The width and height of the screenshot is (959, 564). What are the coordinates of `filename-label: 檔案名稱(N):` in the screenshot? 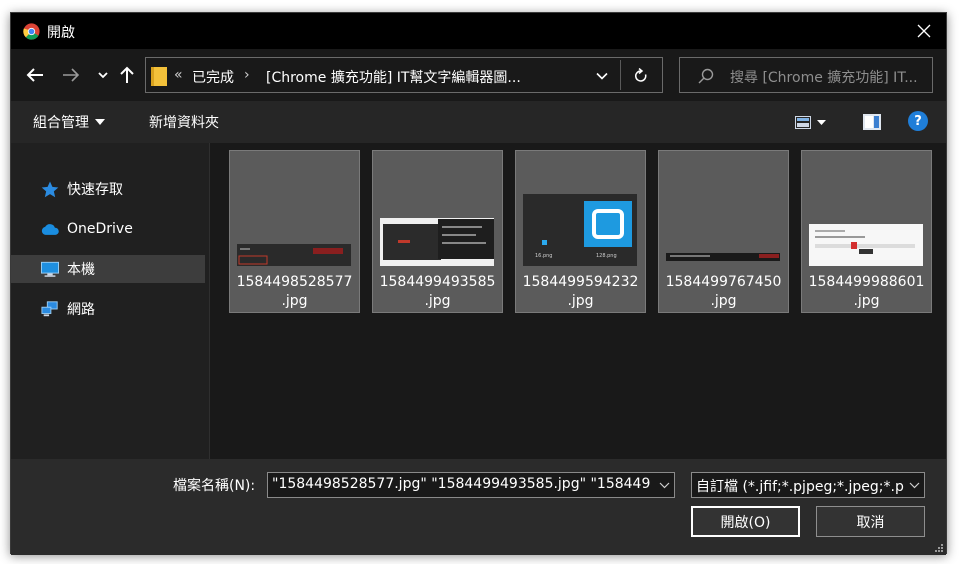 It's located at (214, 486).